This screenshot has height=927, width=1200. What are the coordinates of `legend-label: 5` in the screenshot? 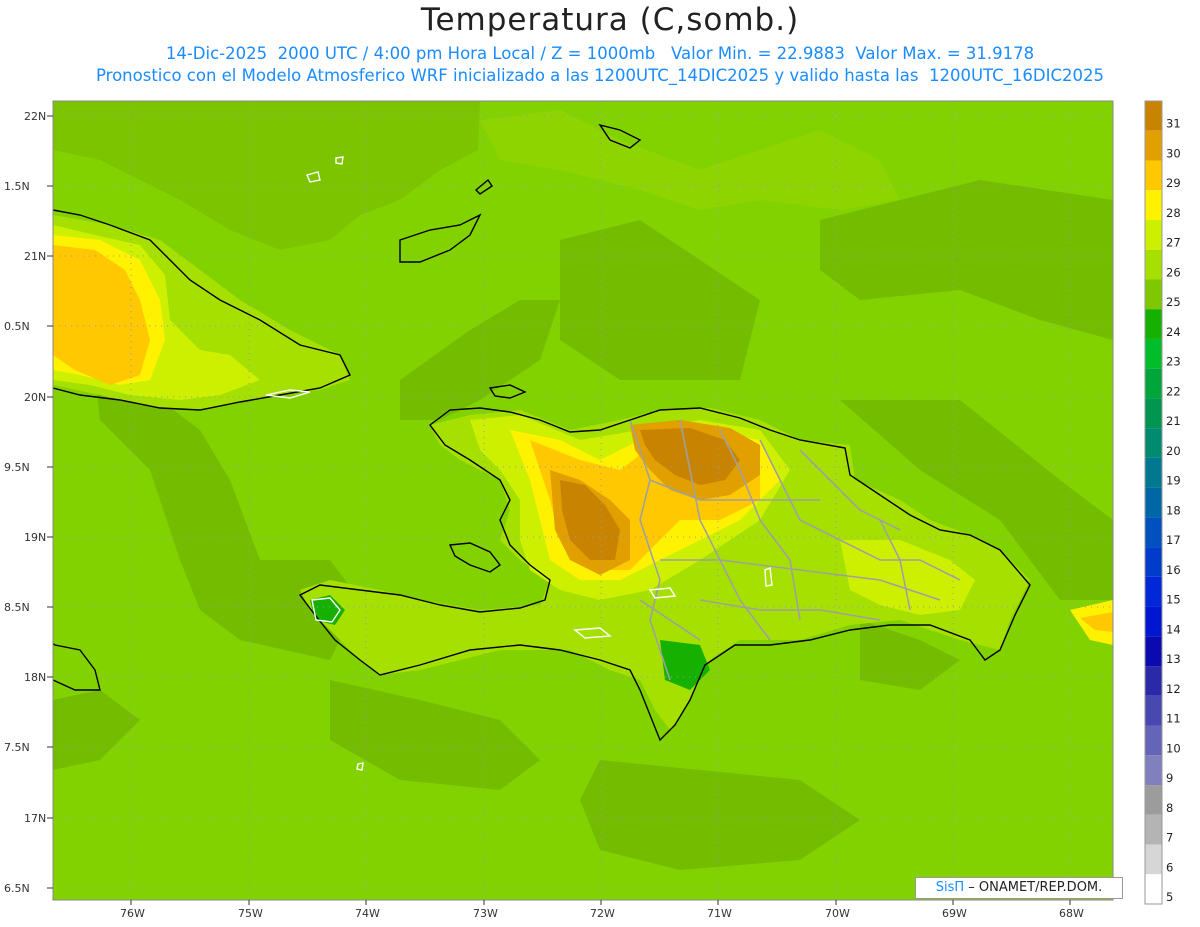 It's located at (1169, 897).